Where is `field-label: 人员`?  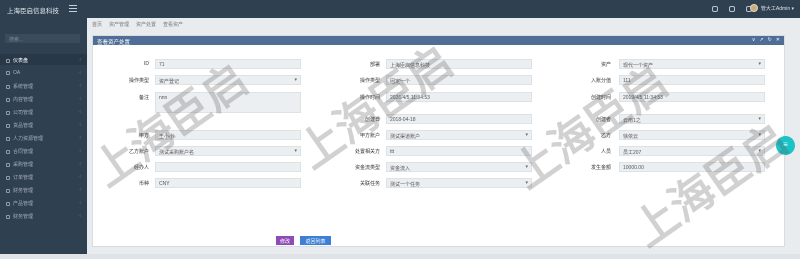 field-label: 人员 is located at coordinates (605, 152).